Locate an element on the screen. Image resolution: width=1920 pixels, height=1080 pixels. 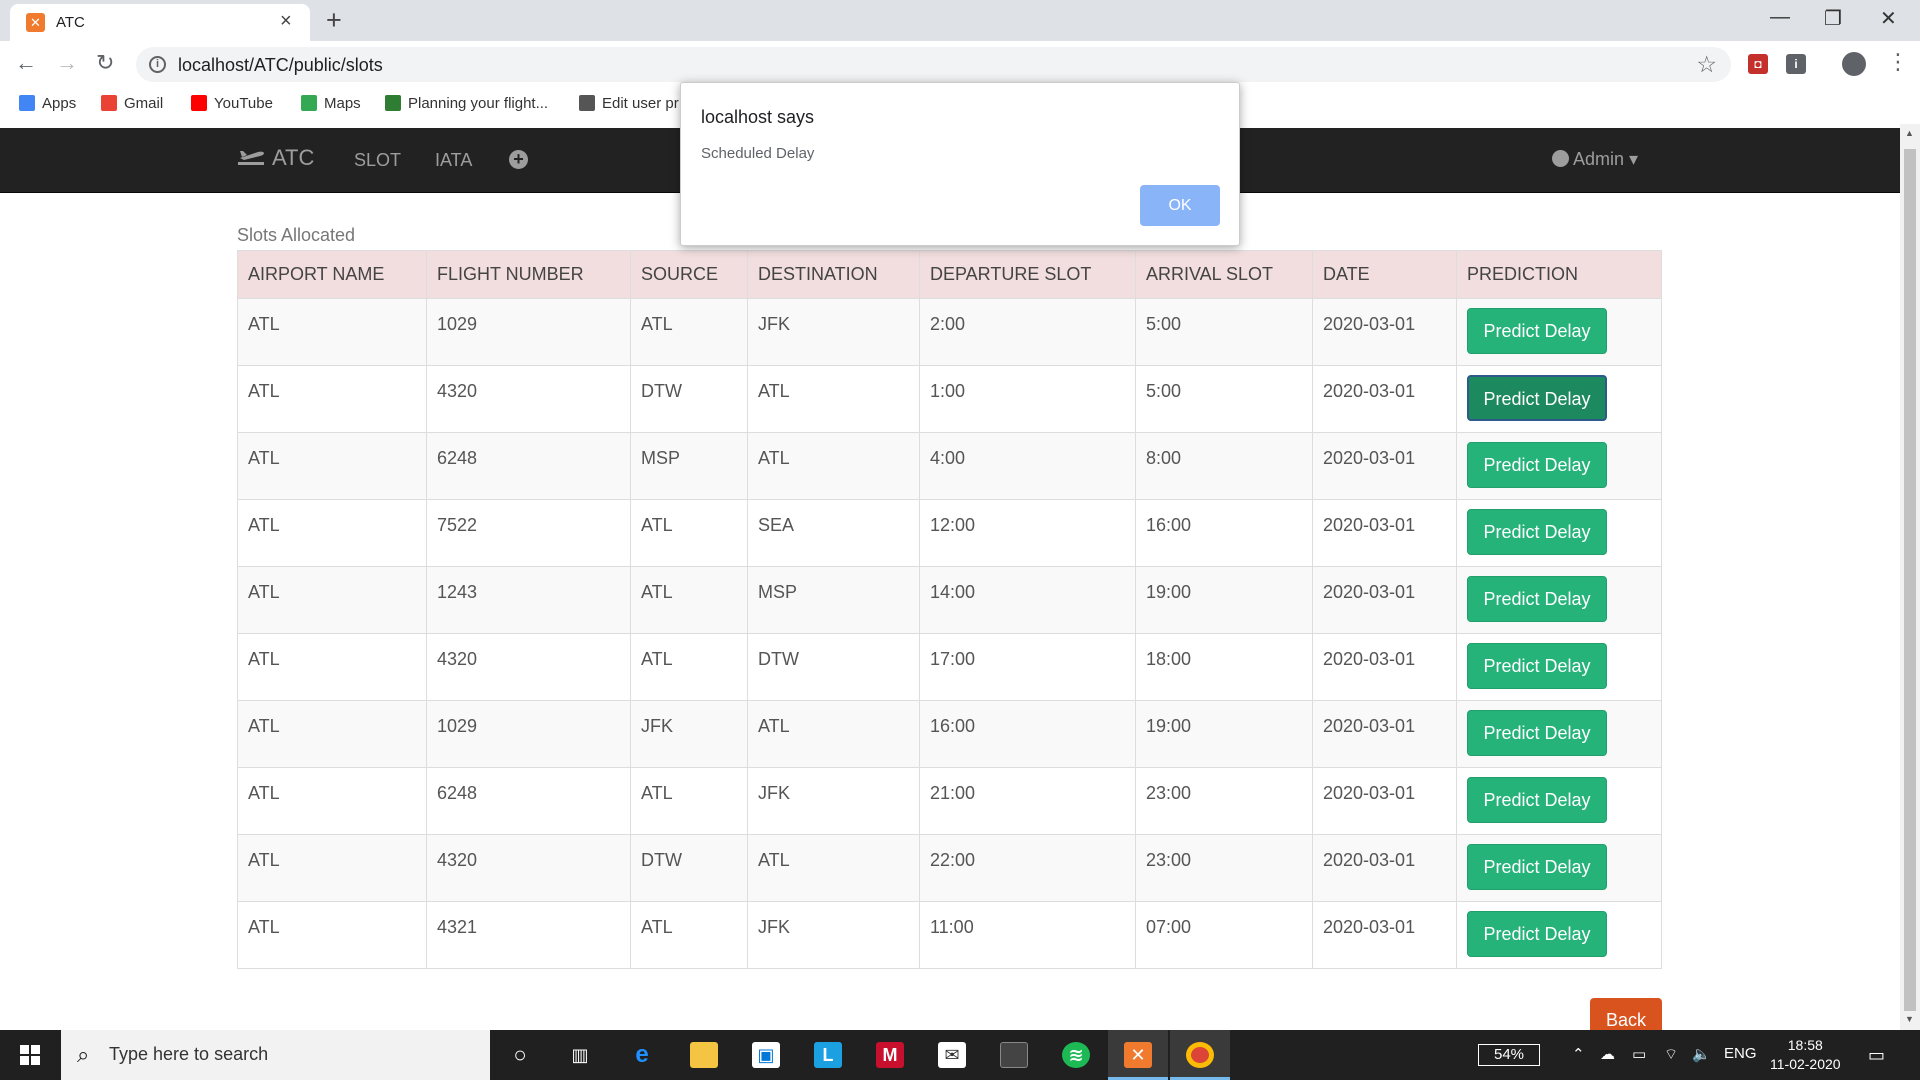
alert-dialog: localhost says Scheduled Delay OK is located at coordinates (960, 164).